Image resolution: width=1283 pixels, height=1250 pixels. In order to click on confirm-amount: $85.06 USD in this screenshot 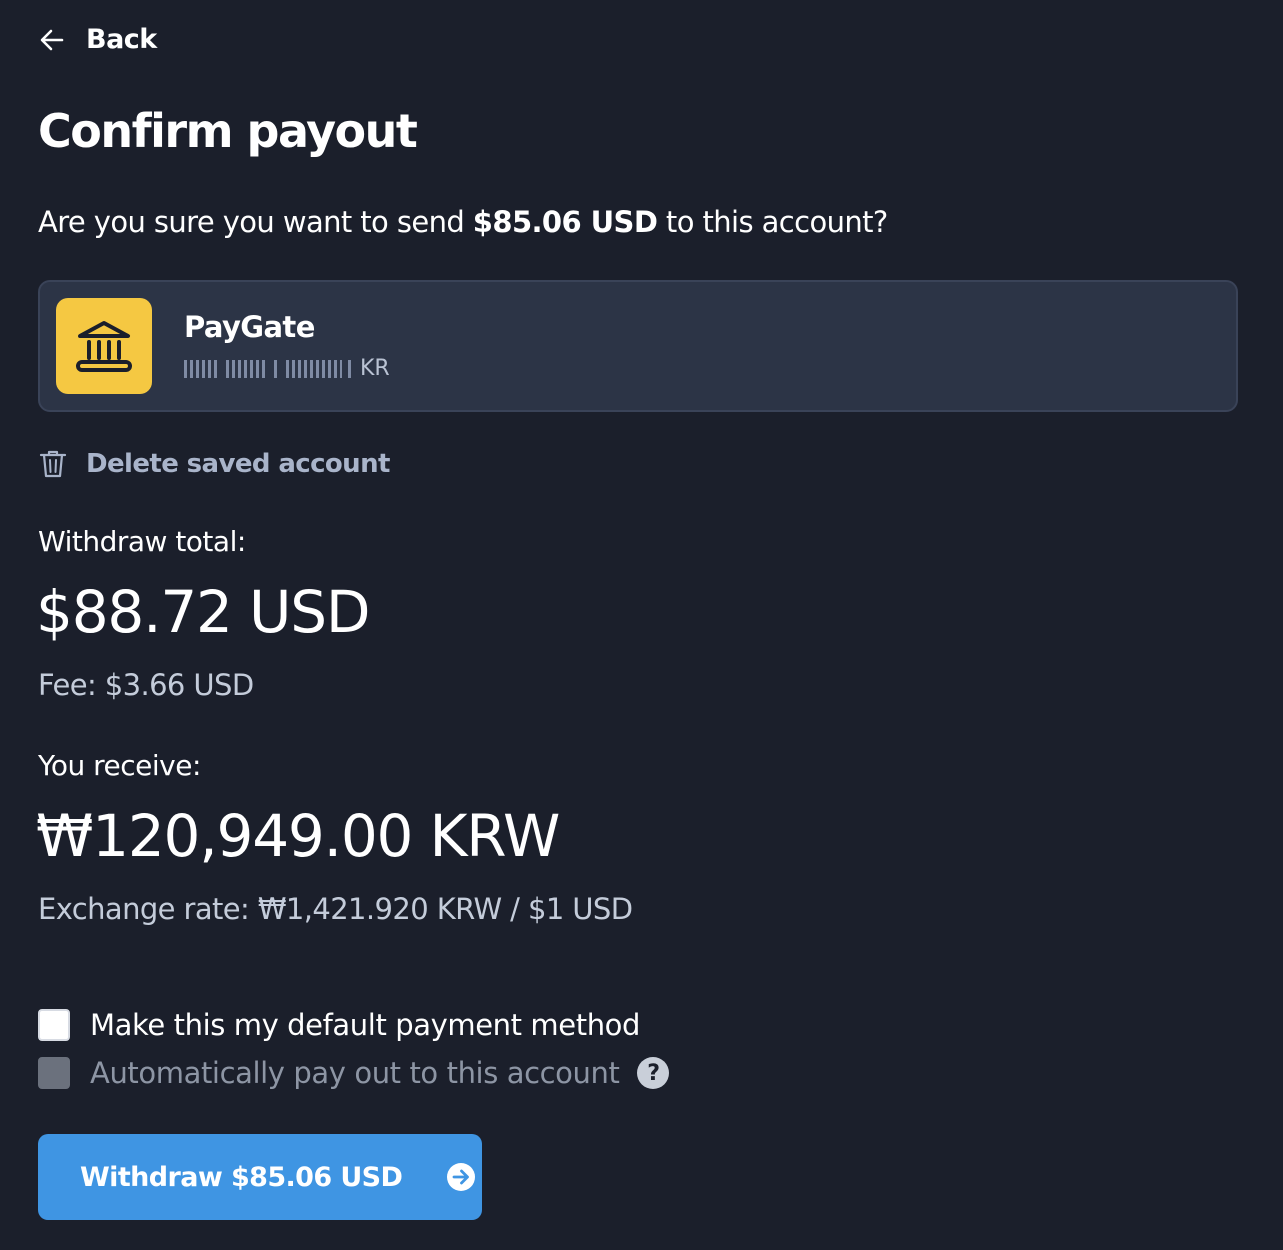, I will do `click(565, 222)`.